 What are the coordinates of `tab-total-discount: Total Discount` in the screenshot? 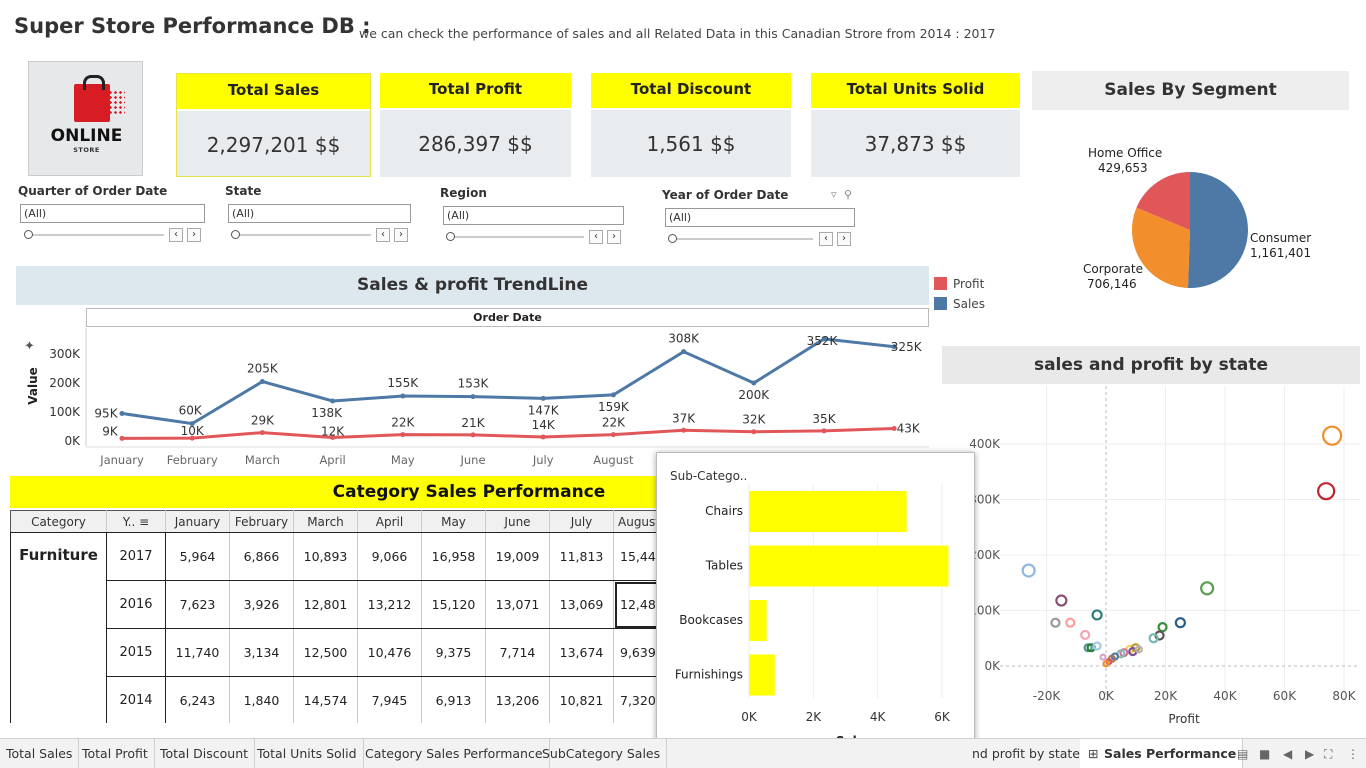 It's located at (205, 753).